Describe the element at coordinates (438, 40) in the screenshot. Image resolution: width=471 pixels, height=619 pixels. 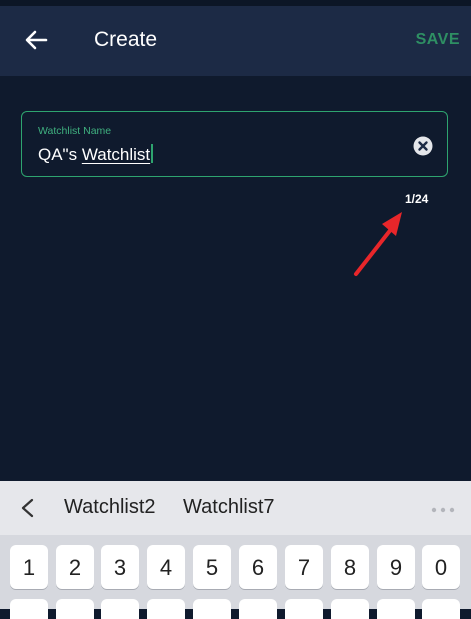
I see `save-button: SAVE` at that location.